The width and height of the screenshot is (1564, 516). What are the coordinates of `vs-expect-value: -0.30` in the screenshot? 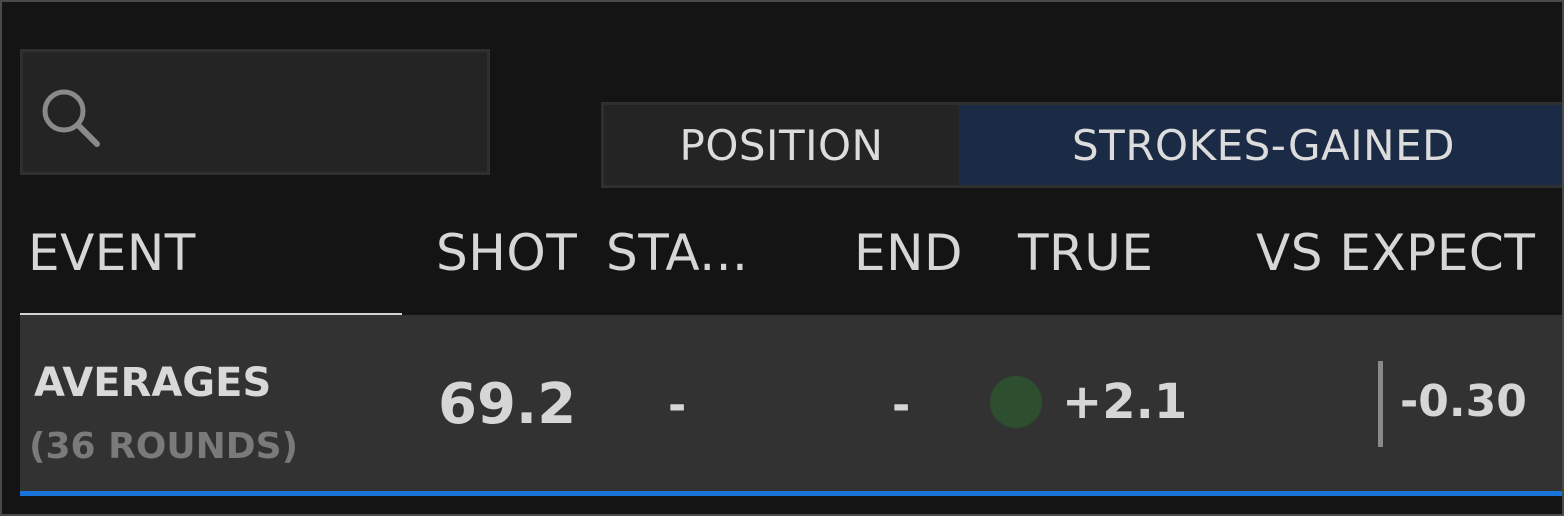 It's located at (1463, 401).